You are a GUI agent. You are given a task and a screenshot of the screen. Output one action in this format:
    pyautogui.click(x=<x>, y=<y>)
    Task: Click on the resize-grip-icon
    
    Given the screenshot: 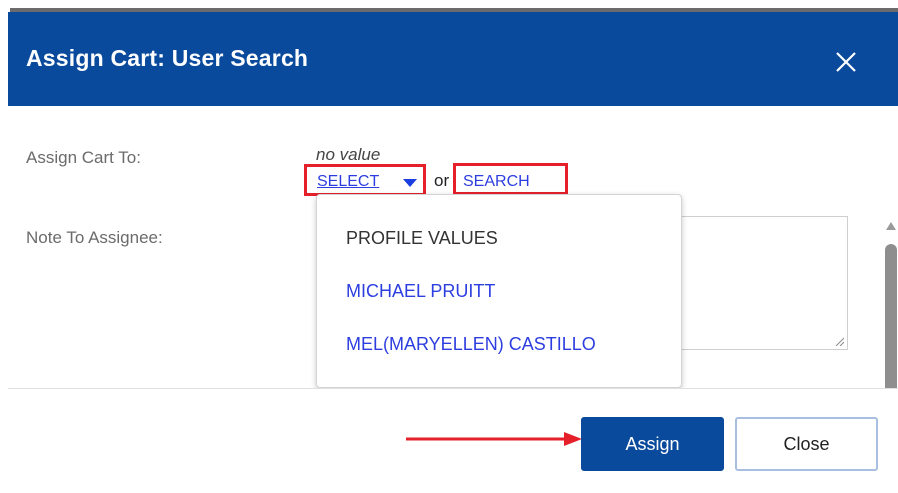 What is the action you would take?
    pyautogui.click(x=839, y=341)
    